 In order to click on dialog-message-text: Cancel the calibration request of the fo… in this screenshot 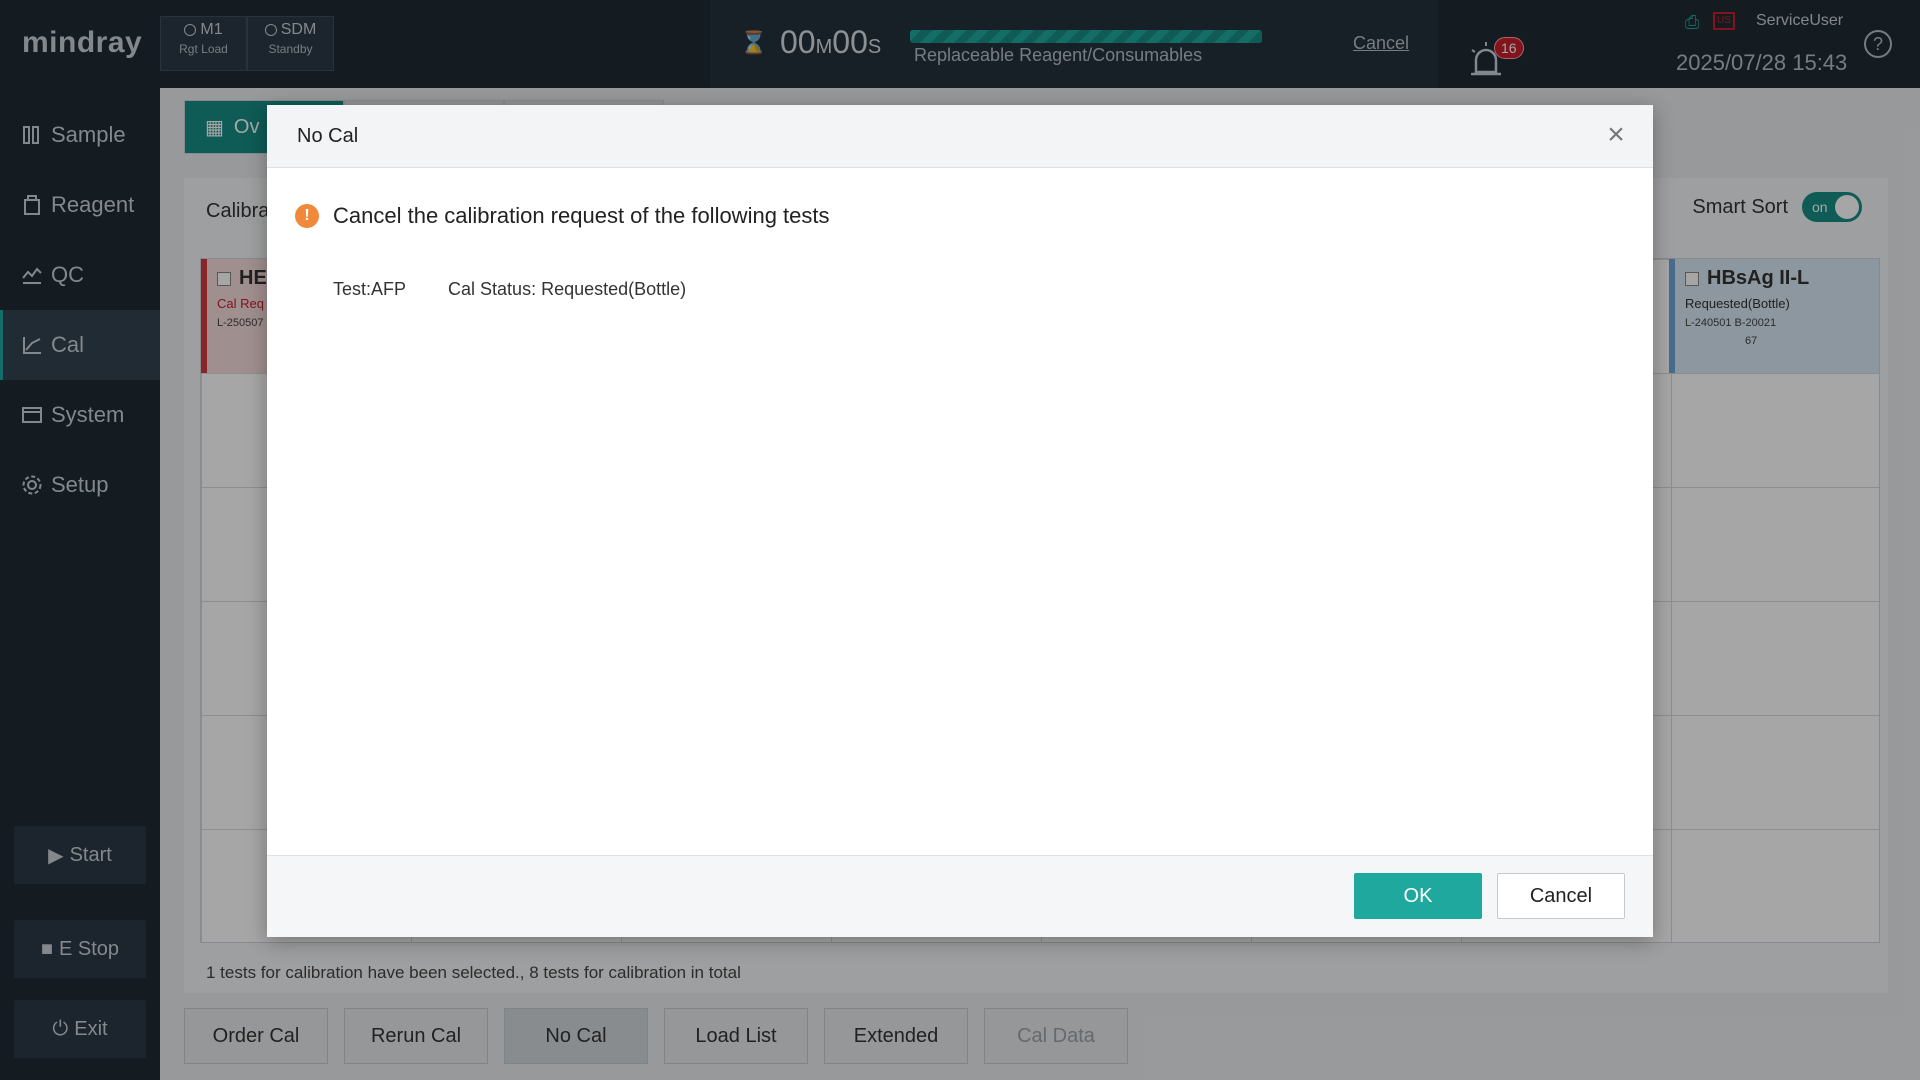, I will do `click(581, 215)`.